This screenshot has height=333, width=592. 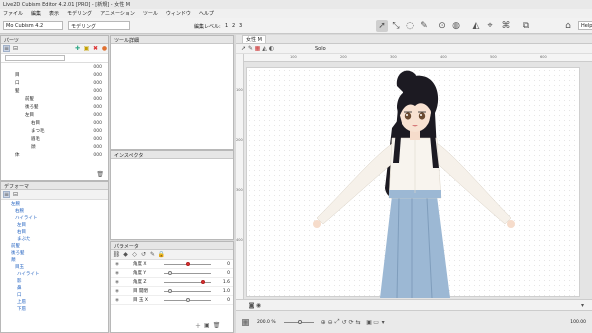 What do you see at coordinates (206, 13) in the screenshot?
I see `menu-help: ヘルプ` at bounding box center [206, 13].